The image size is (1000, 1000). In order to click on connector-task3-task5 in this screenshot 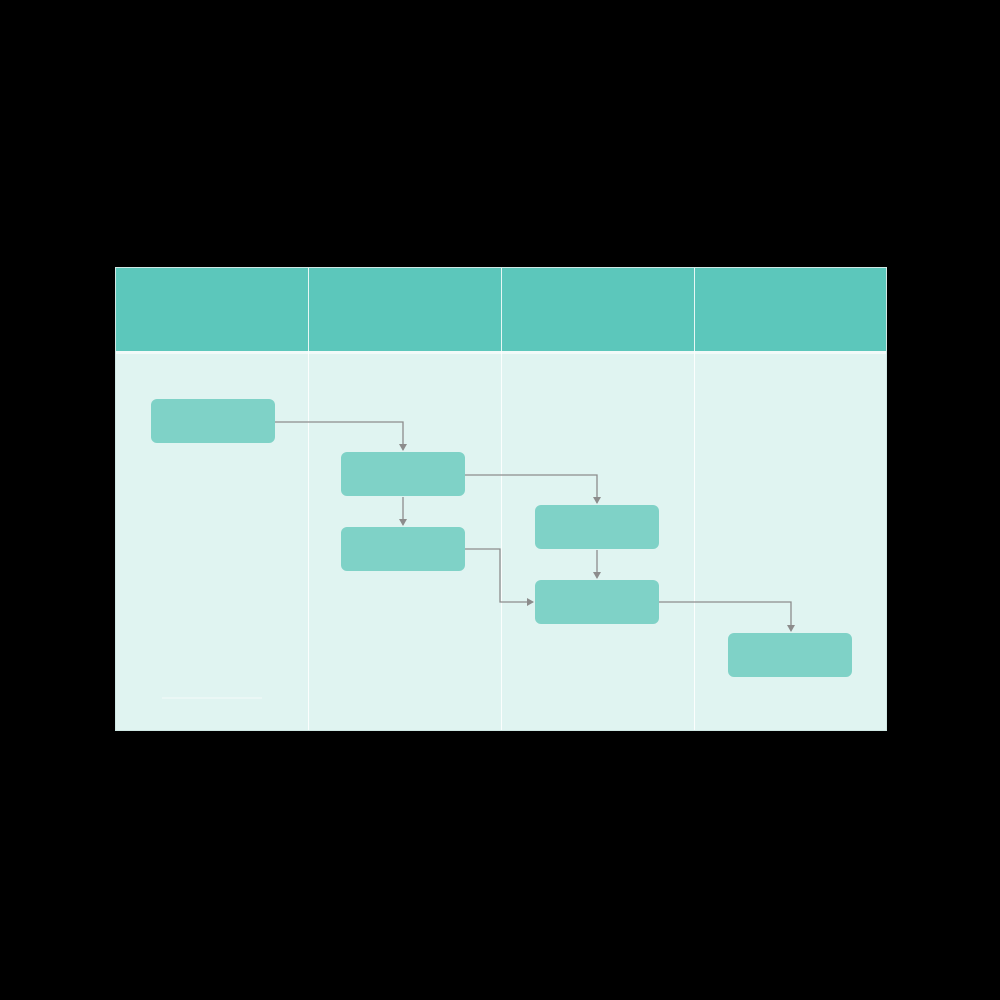, I will do `click(499, 577)`.